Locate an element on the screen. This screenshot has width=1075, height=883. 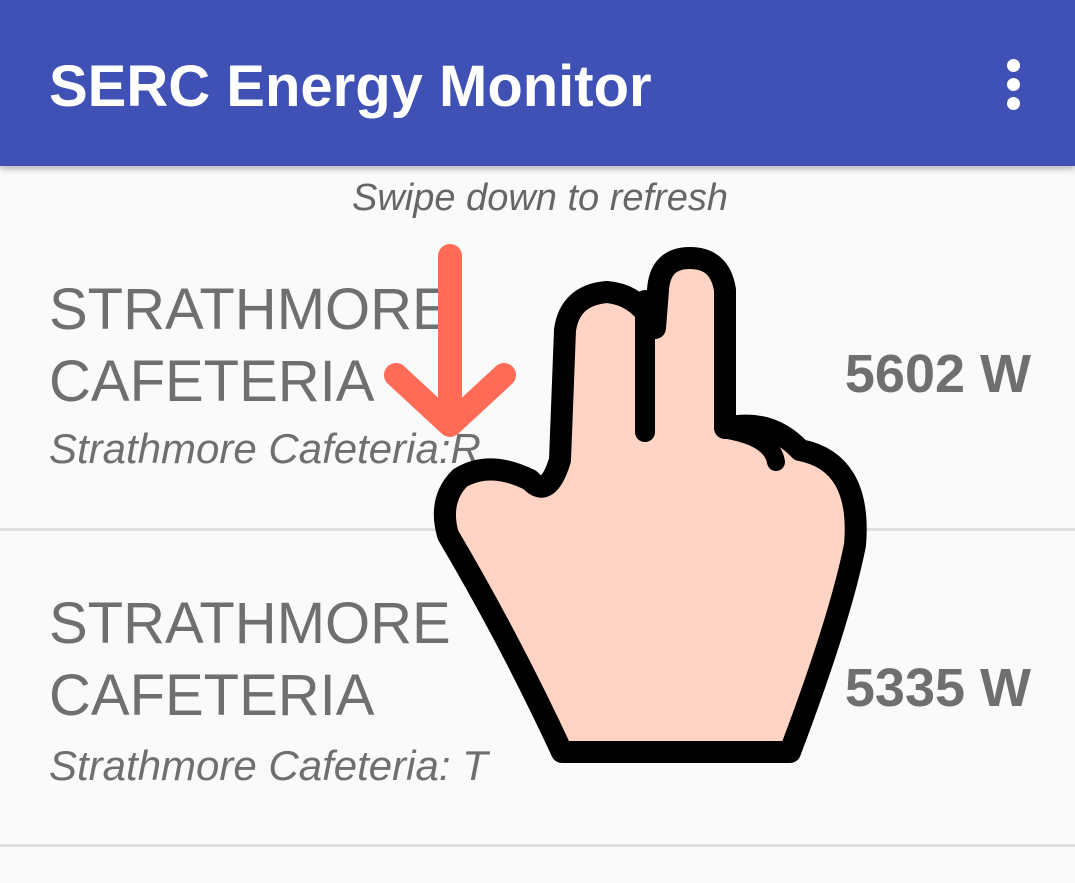
power-reading: 5335 W is located at coordinates (937, 688).